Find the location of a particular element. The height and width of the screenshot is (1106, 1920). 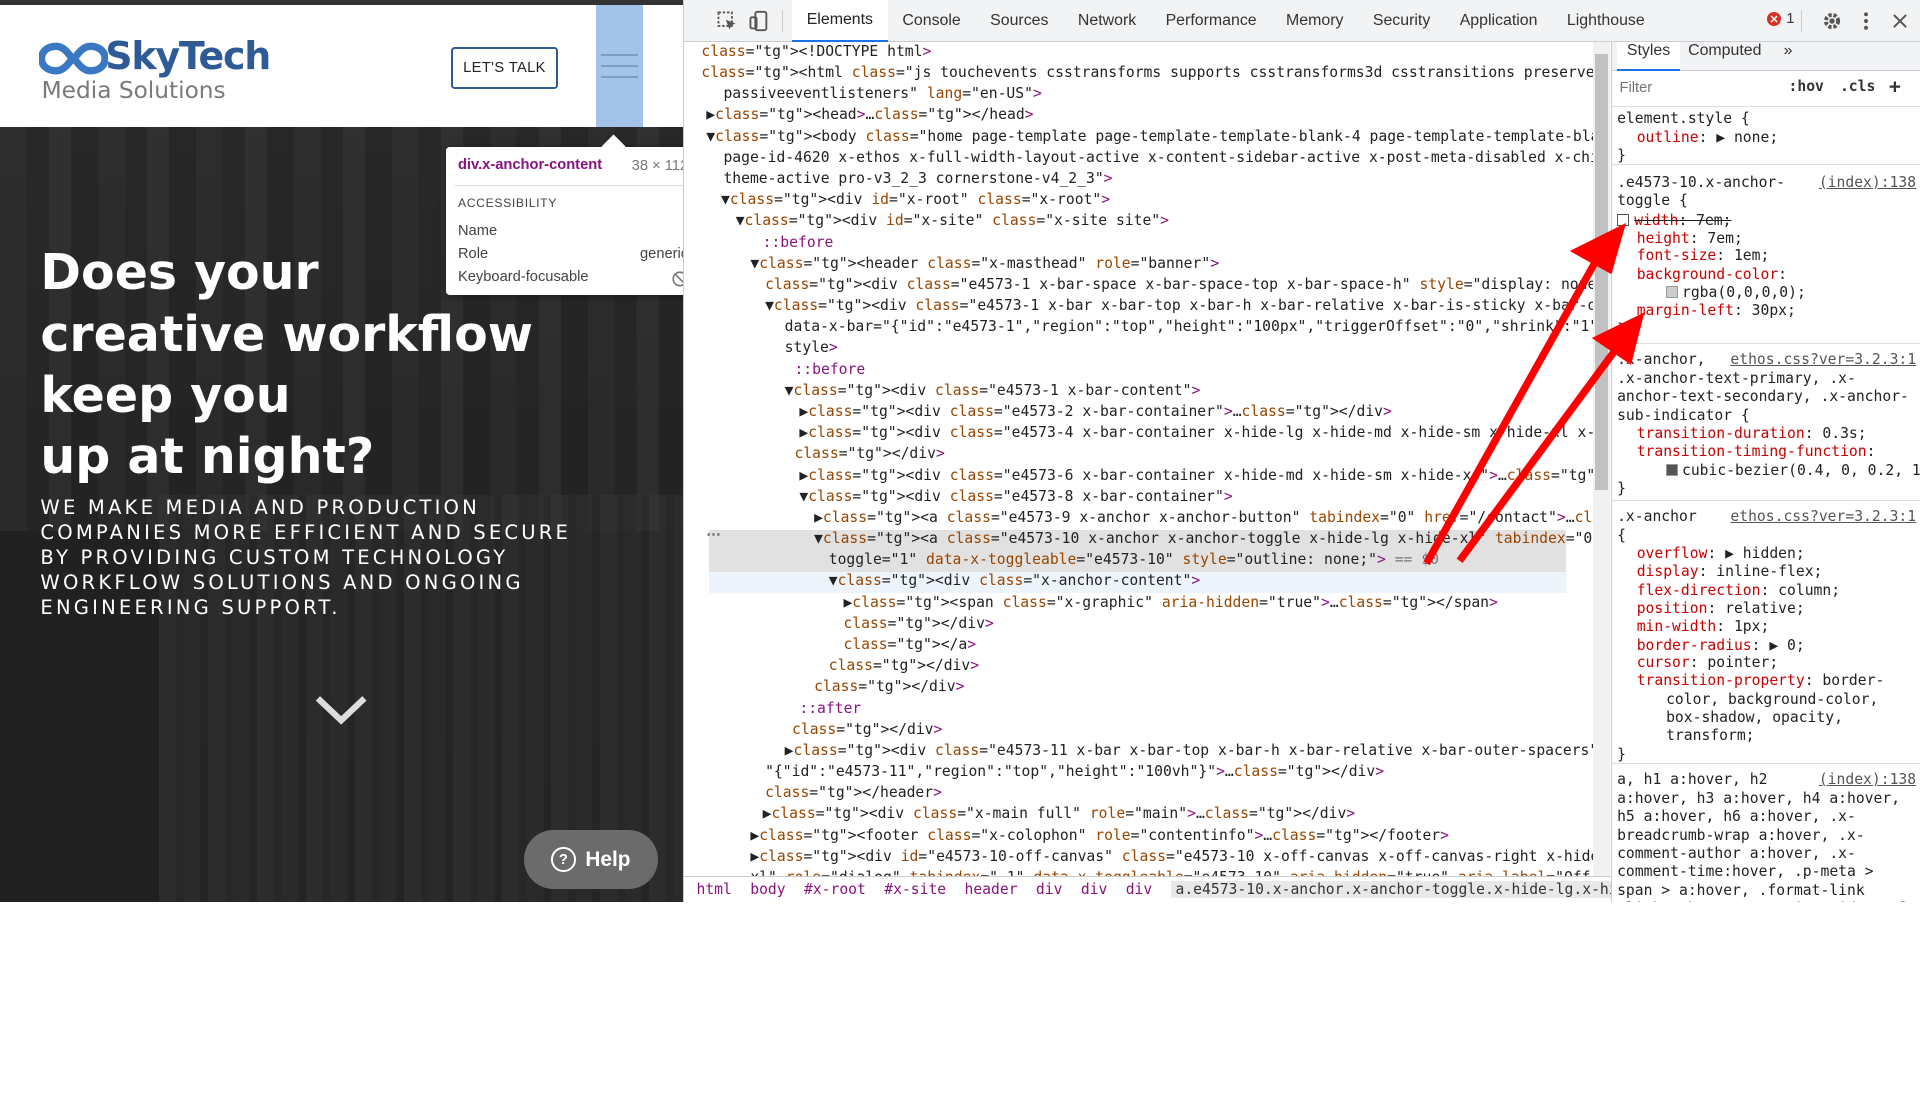

style-rule-line: margin-left: 30px; is located at coordinates (1716, 311).